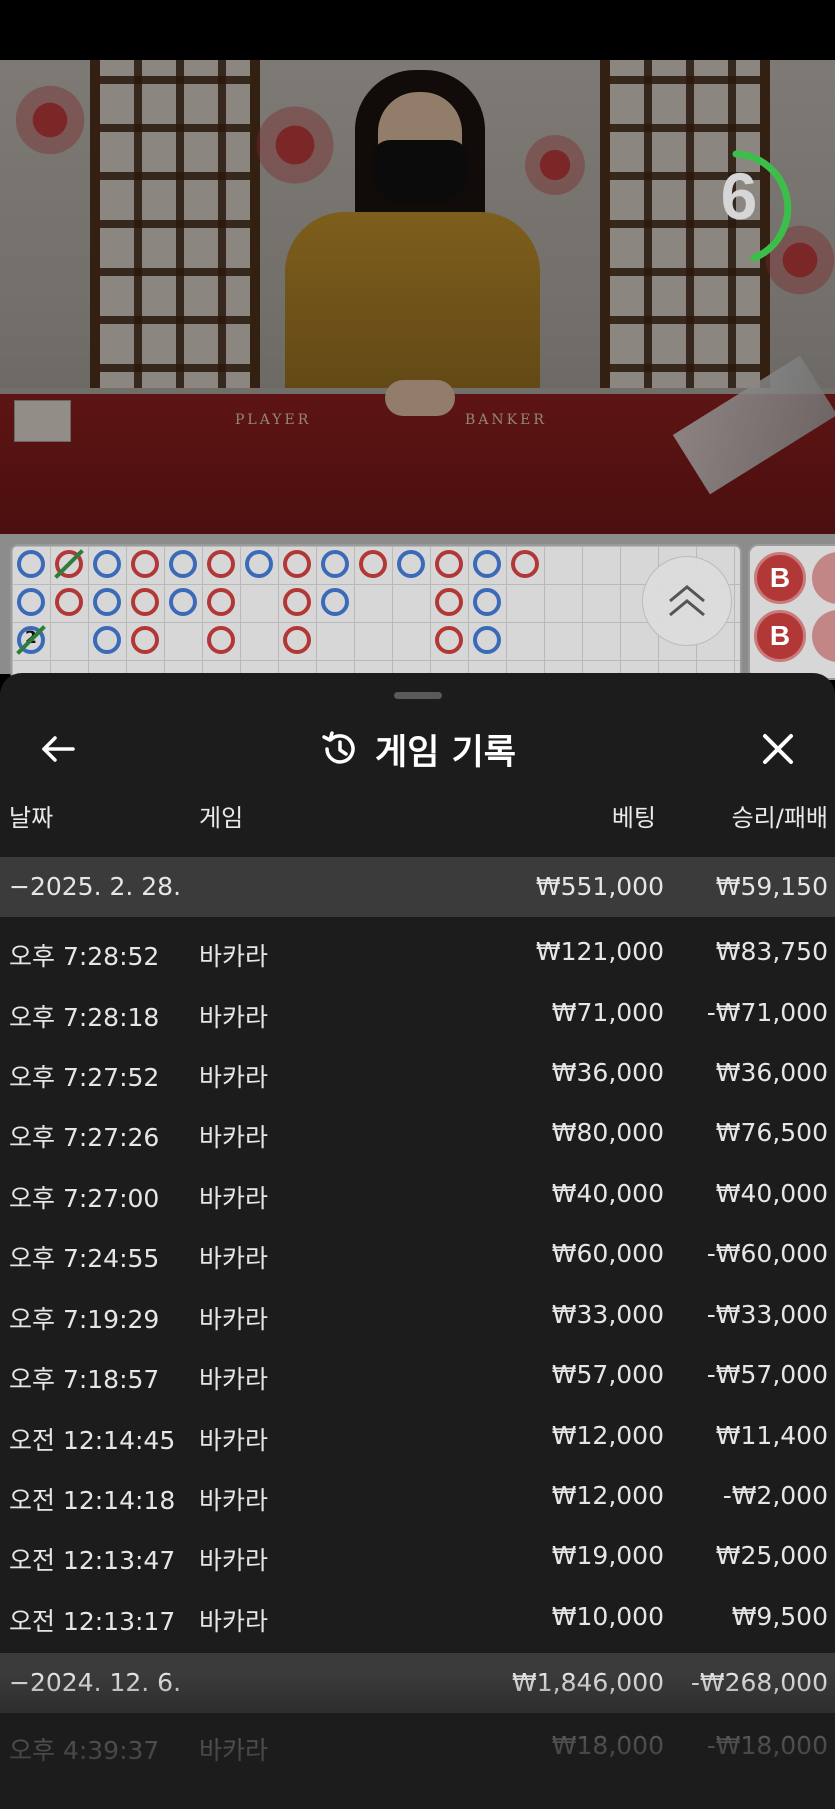 The height and width of the screenshot is (1809, 835). Describe the element at coordinates (767, 1314) in the screenshot. I see `row-result: -₩33,000` at that location.